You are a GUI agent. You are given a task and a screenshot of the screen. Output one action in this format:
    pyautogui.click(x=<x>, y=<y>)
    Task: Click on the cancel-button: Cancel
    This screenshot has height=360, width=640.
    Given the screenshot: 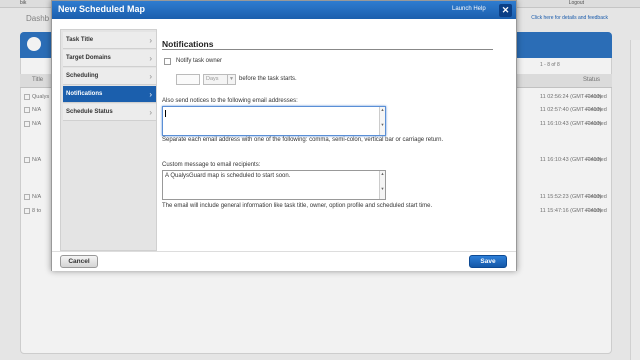 What is the action you would take?
    pyautogui.click(x=79, y=261)
    